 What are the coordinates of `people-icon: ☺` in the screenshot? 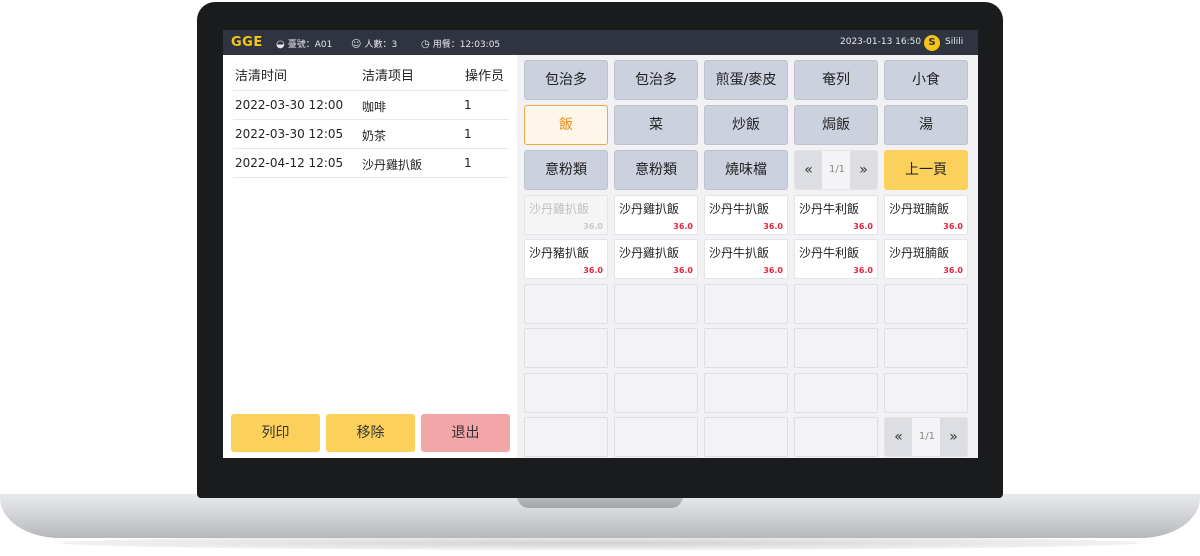 It's located at (356, 44).